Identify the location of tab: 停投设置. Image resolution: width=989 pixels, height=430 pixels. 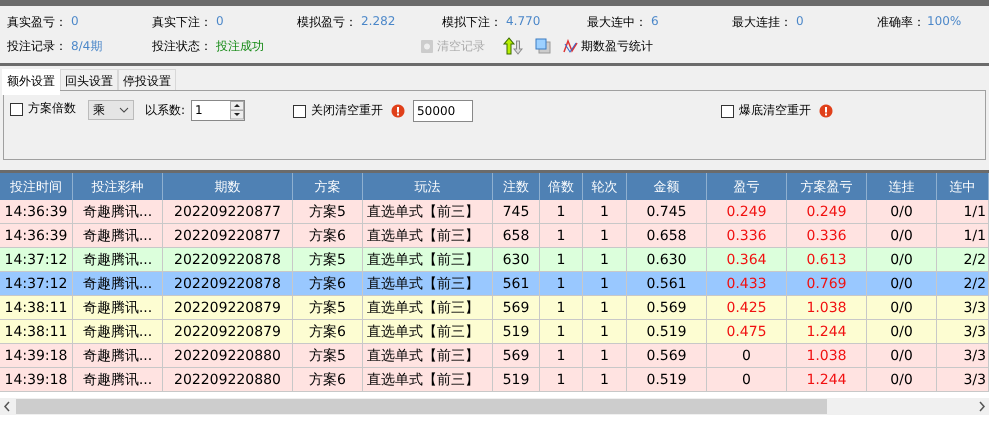
(147, 79).